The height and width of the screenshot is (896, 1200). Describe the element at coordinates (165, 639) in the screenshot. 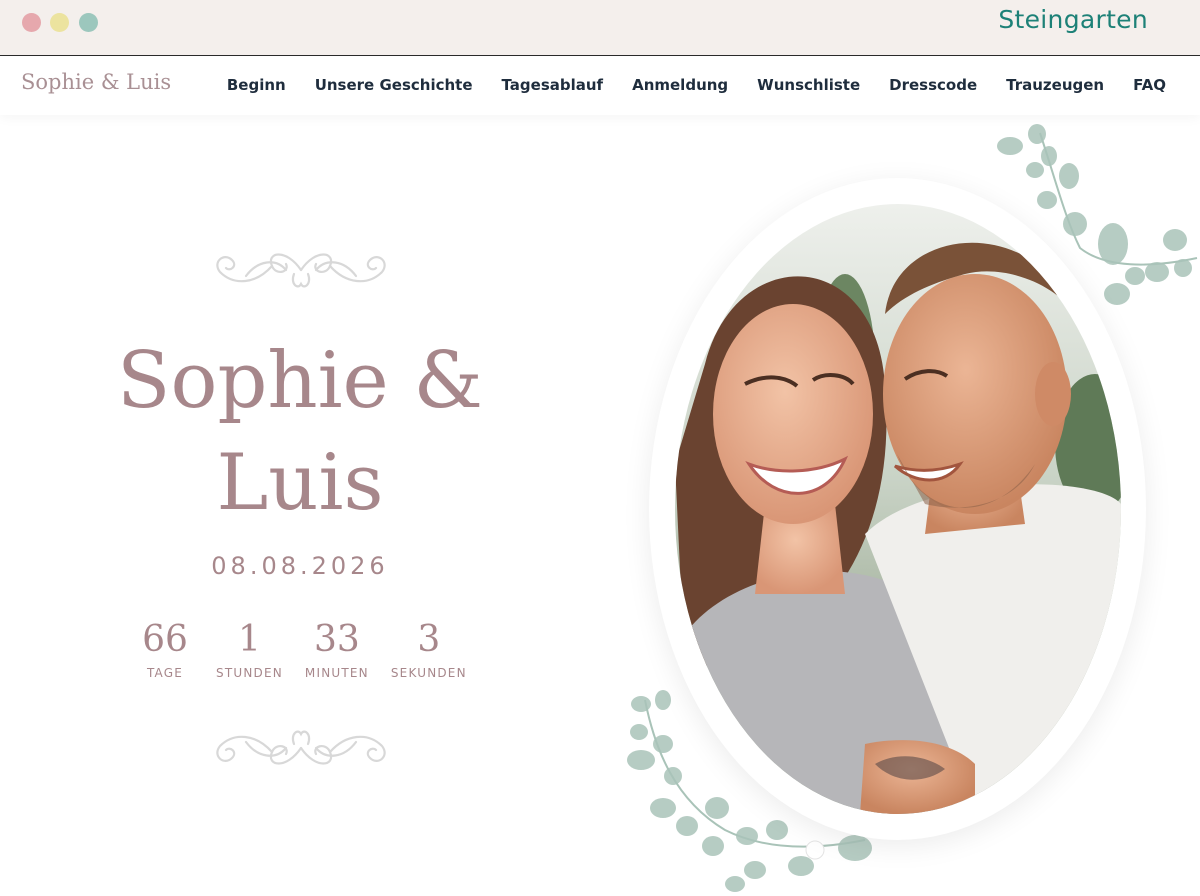

I see `countdown-value: 66` at that location.